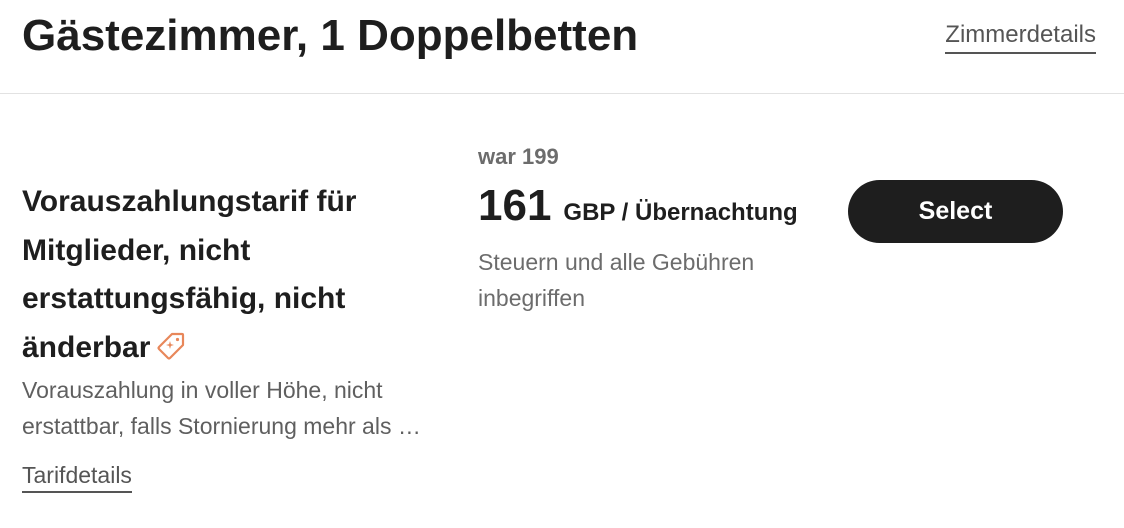 The image size is (1124, 528). Describe the element at coordinates (616, 280) in the screenshot. I see `price-note: Steuern und alle Gebühren inbegriffen` at that location.